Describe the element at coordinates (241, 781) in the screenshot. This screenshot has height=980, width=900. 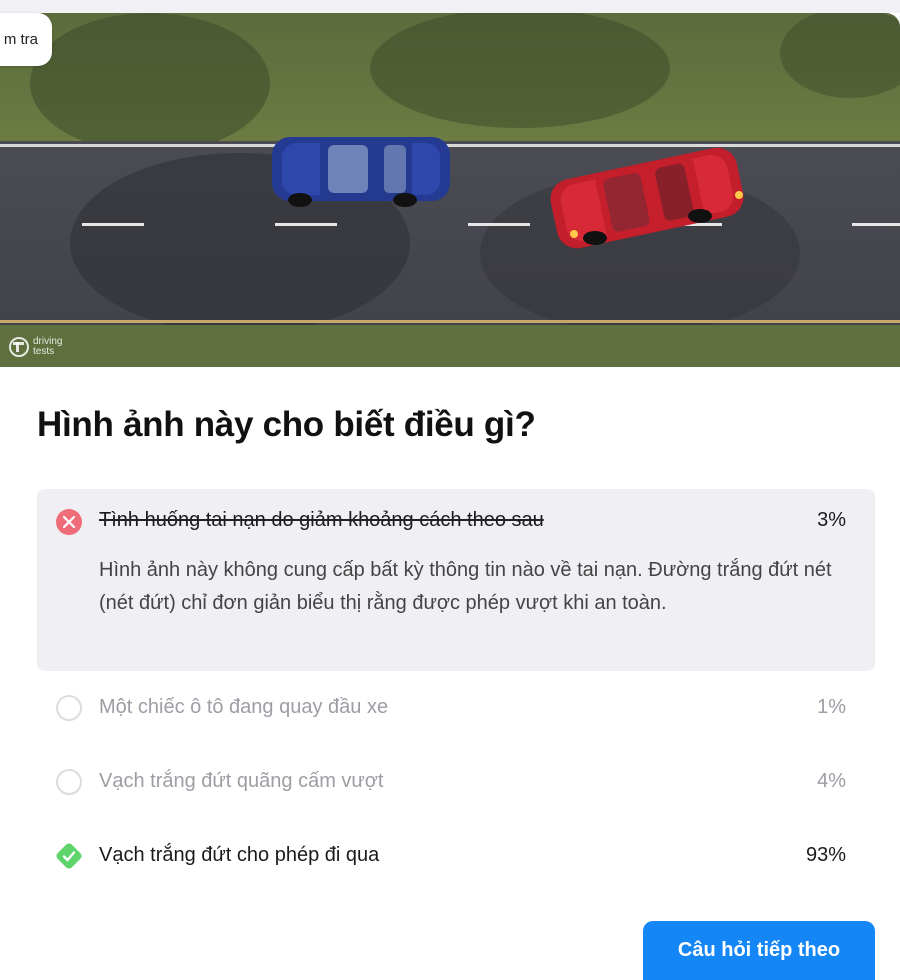
I see `answer-label: Vạch trắng đứt quãng cấm vượt` at that location.